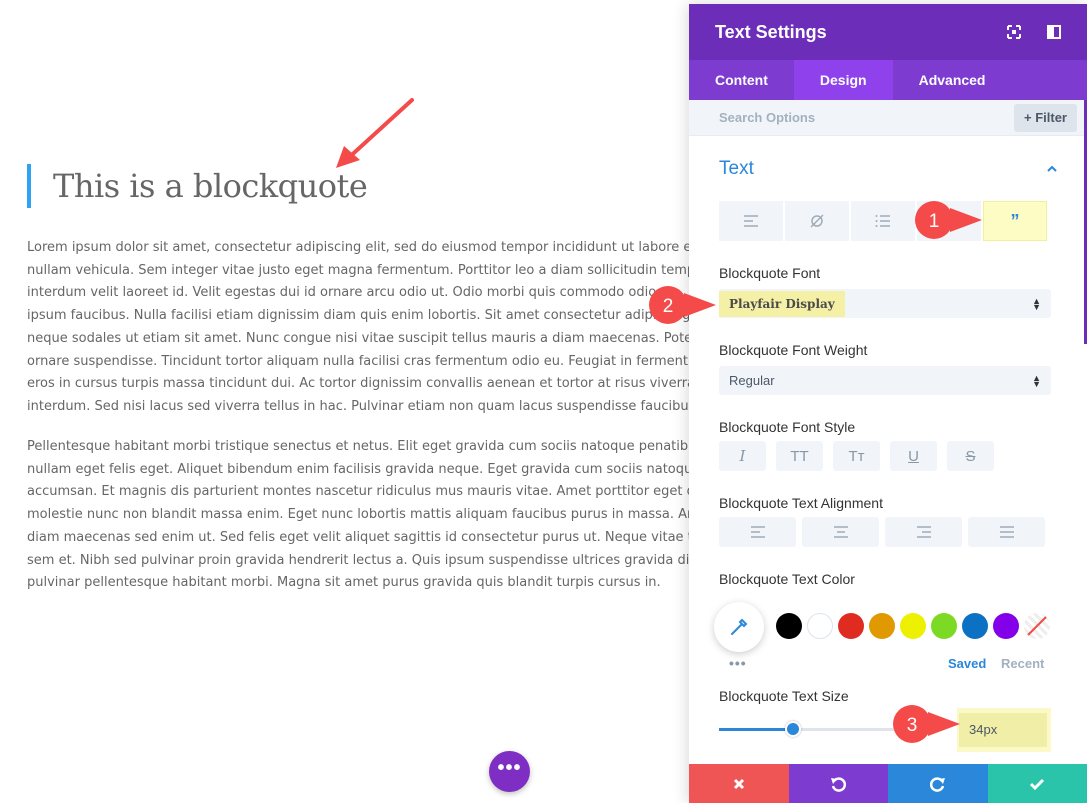  What do you see at coordinates (736, 168) in the screenshot?
I see `section-title: Text` at bounding box center [736, 168].